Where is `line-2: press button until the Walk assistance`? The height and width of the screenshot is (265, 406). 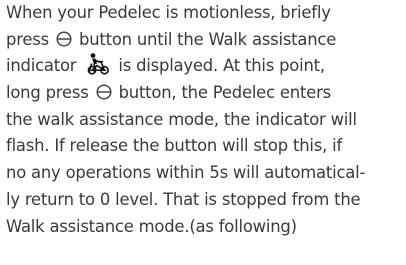
line-2: press button until the Walk assistance is located at coordinates (171, 39).